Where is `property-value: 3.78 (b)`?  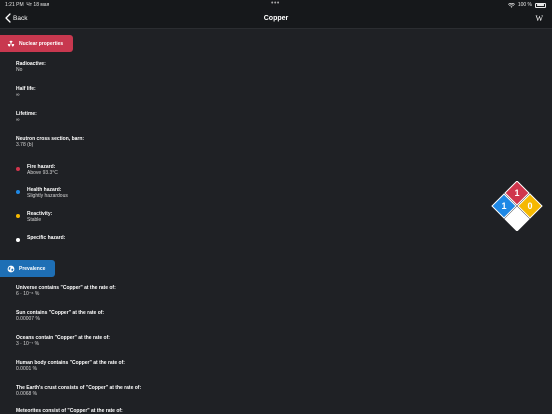
property-value: 3.78 (b) is located at coordinates (25, 145).